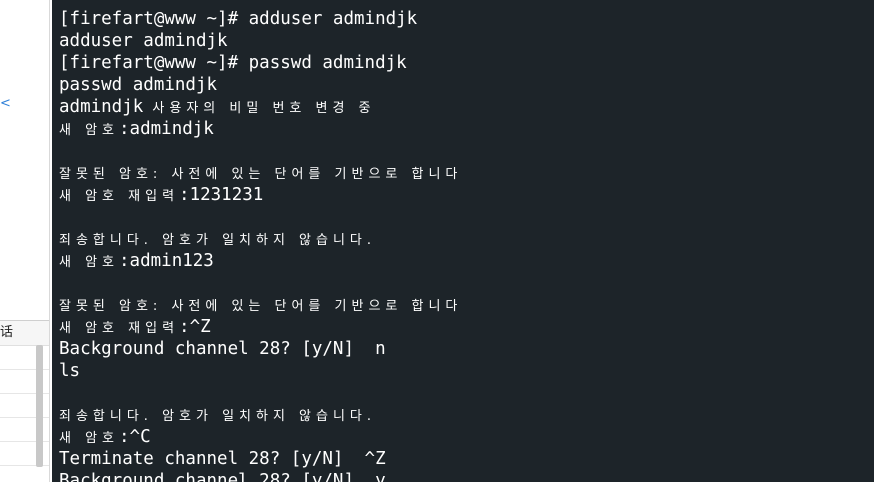  What do you see at coordinates (5, 103) in the screenshot?
I see `sidebar-collapse-icon: <` at bounding box center [5, 103].